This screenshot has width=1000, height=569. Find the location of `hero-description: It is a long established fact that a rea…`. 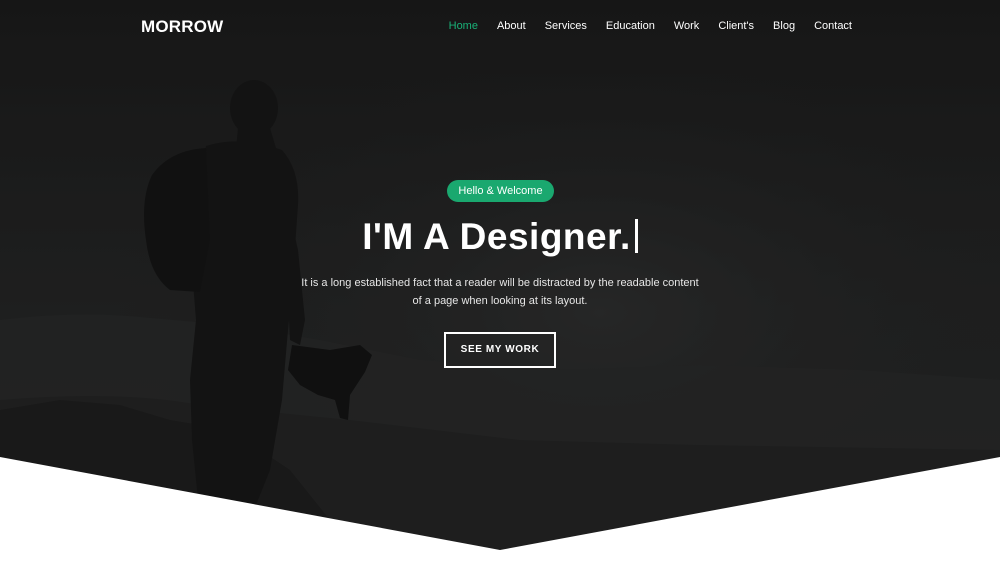

hero-description: It is a long established fact that a rea… is located at coordinates (500, 292).